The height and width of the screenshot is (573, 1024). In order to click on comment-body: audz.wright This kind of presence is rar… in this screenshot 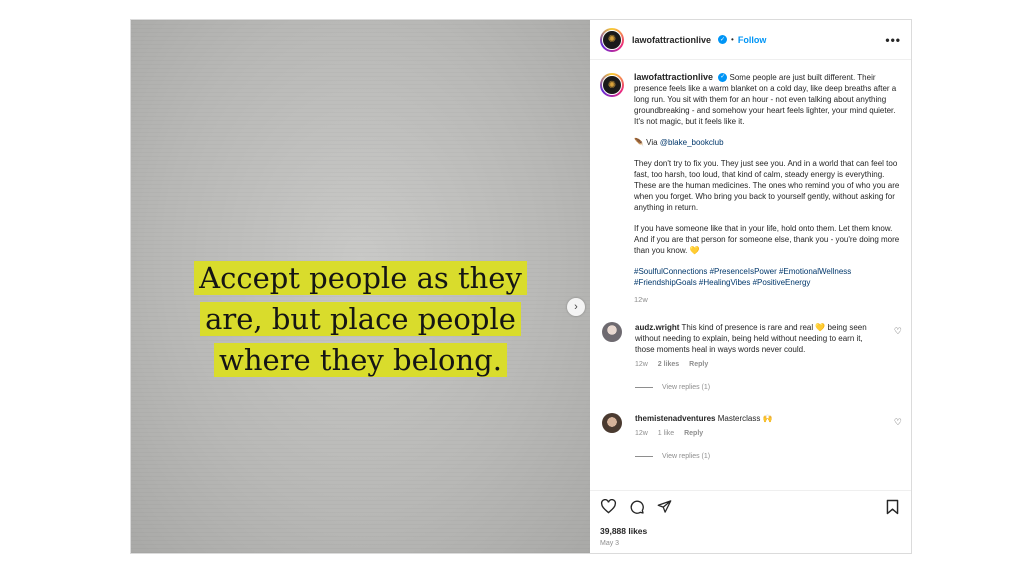, I will do `click(759, 357)`.